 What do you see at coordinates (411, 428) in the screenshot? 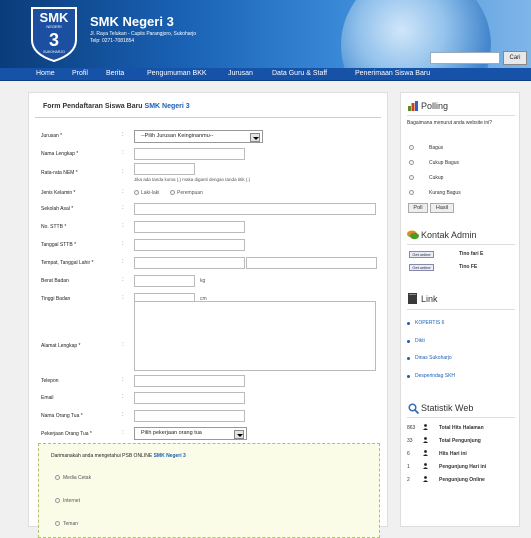
I see `stat-value: 863` at bounding box center [411, 428].